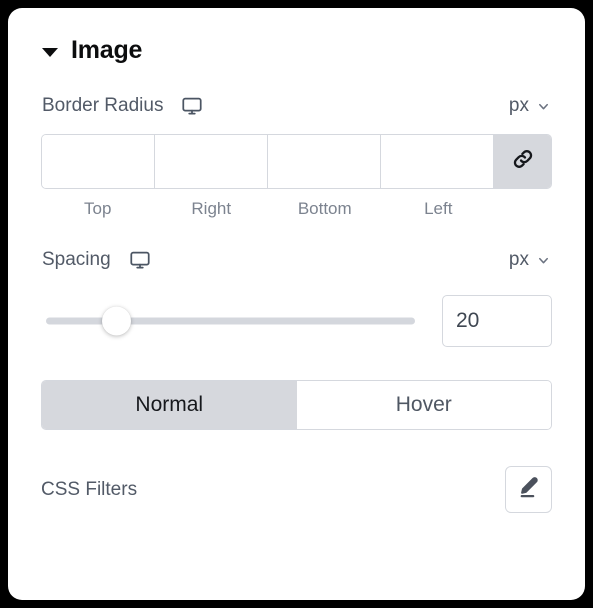  What do you see at coordinates (117, 321) in the screenshot?
I see `slider-thumb` at bounding box center [117, 321].